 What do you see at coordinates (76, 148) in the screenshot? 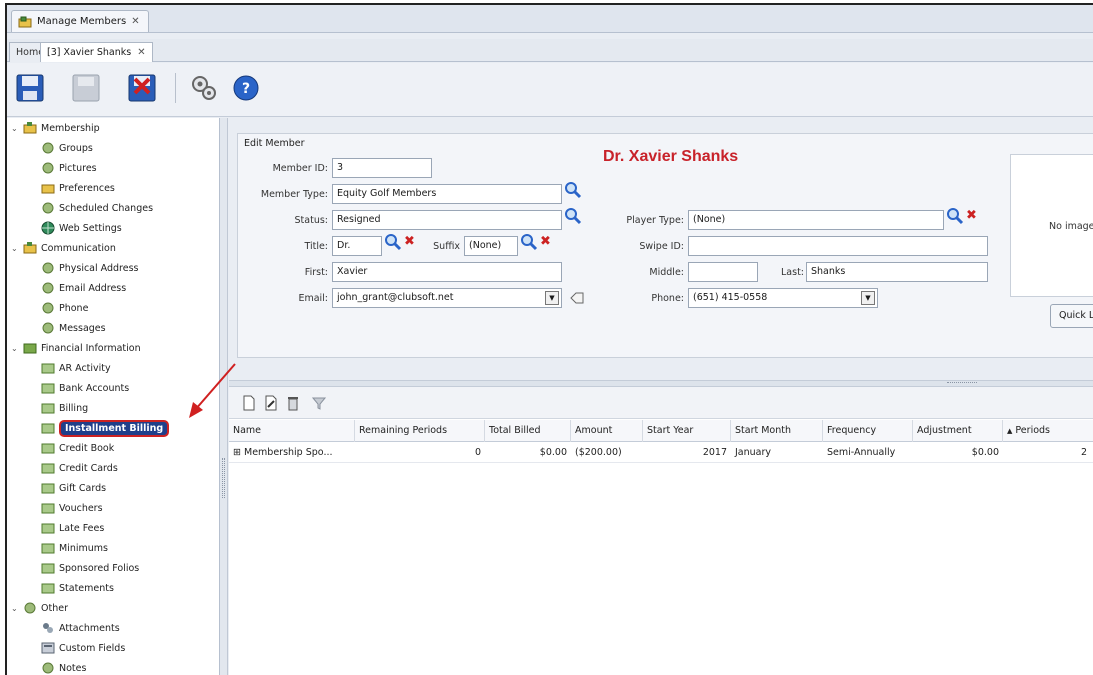
I see `nav-item-label: Groups` at bounding box center [76, 148].